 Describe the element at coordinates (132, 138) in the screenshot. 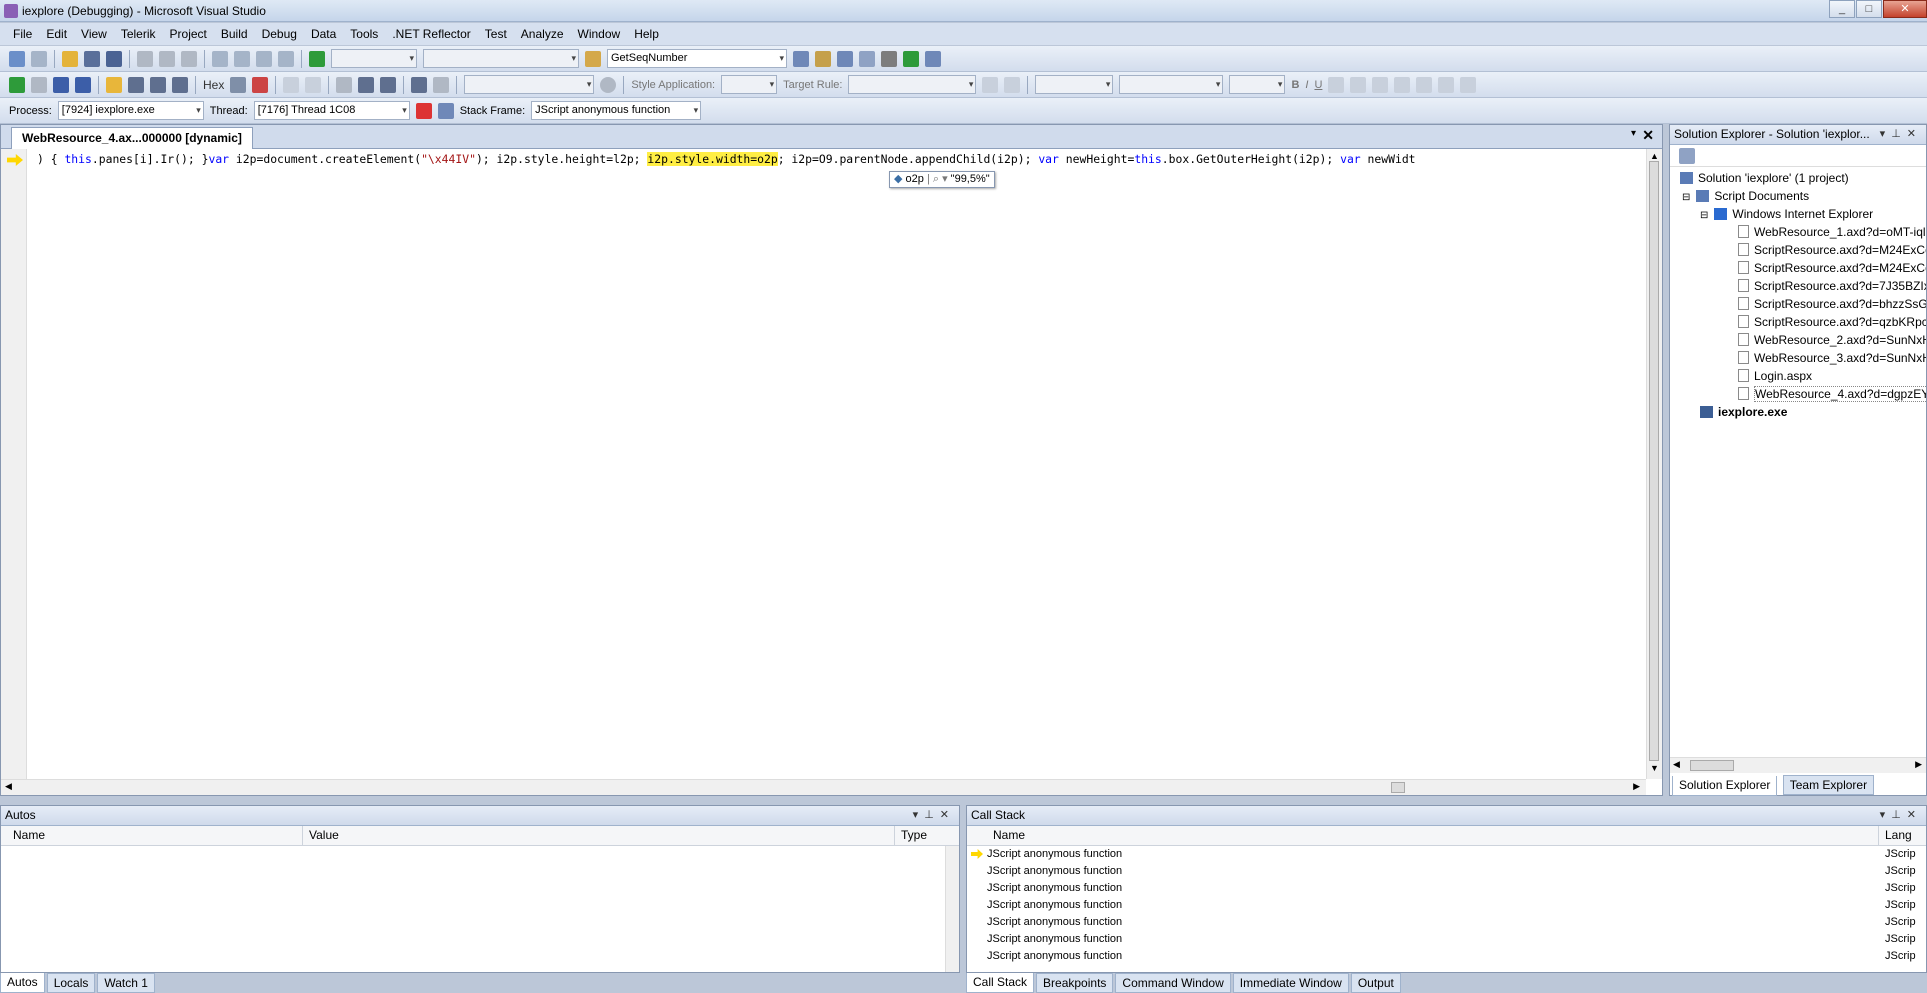

I see `document-tab: WebResource_4.ax...000000 [dynamic]` at that location.